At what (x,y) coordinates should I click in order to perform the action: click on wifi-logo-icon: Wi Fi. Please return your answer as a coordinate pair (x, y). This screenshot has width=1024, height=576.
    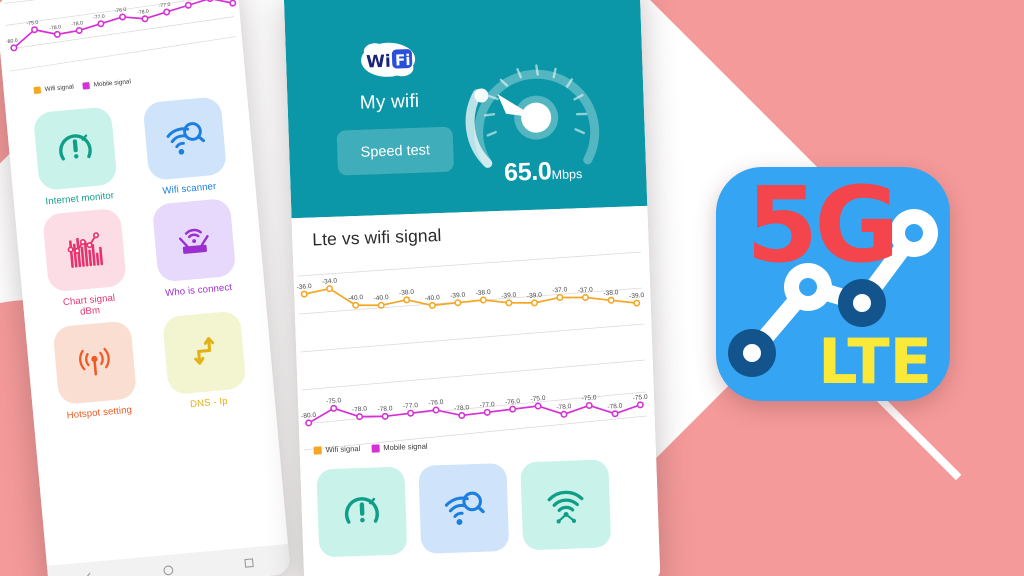
    Looking at the image, I should click on (387, 60).